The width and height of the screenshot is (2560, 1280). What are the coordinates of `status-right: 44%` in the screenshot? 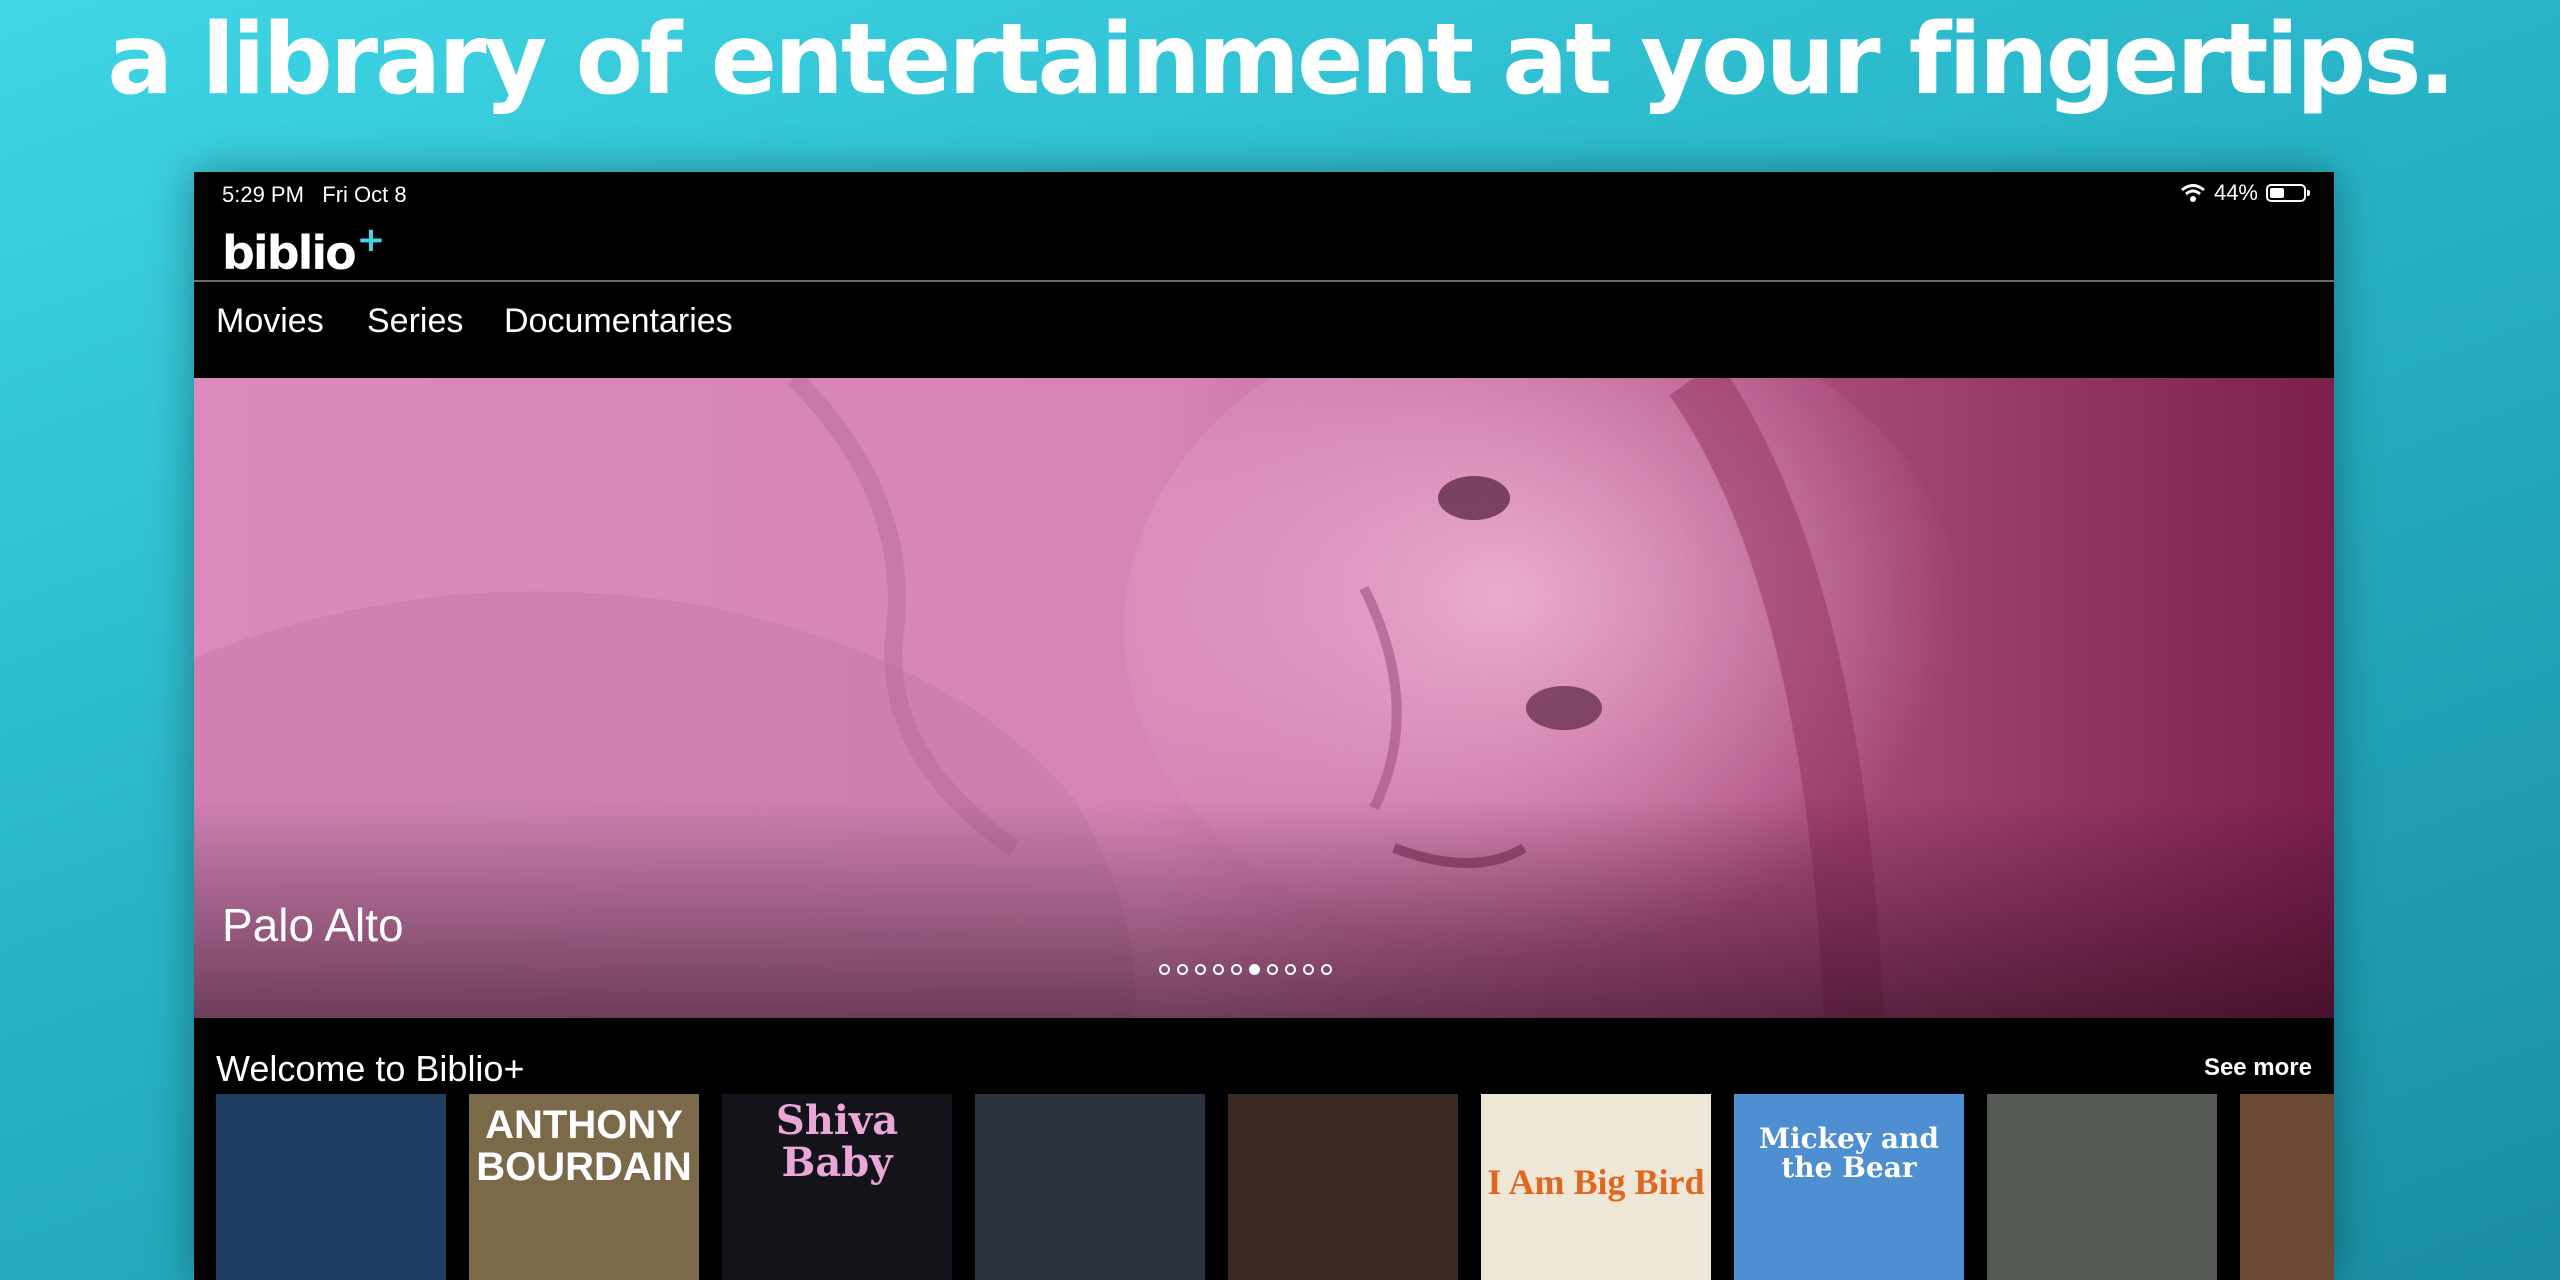 It's located at (2245, 193).